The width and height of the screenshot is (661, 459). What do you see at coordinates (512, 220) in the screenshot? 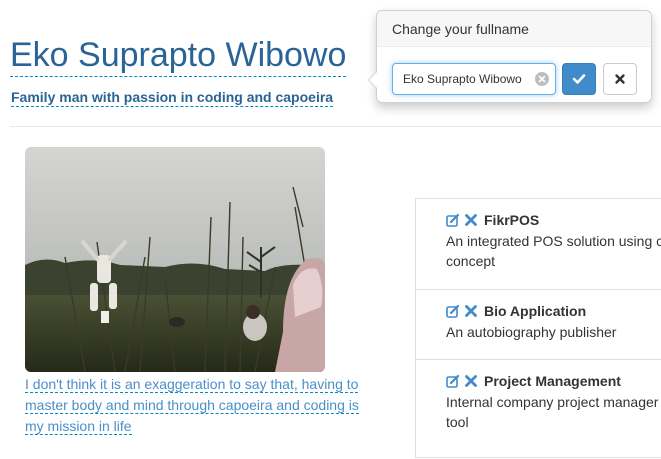
I see `project-name: FikrPOS` at bounding box center [512, 220].